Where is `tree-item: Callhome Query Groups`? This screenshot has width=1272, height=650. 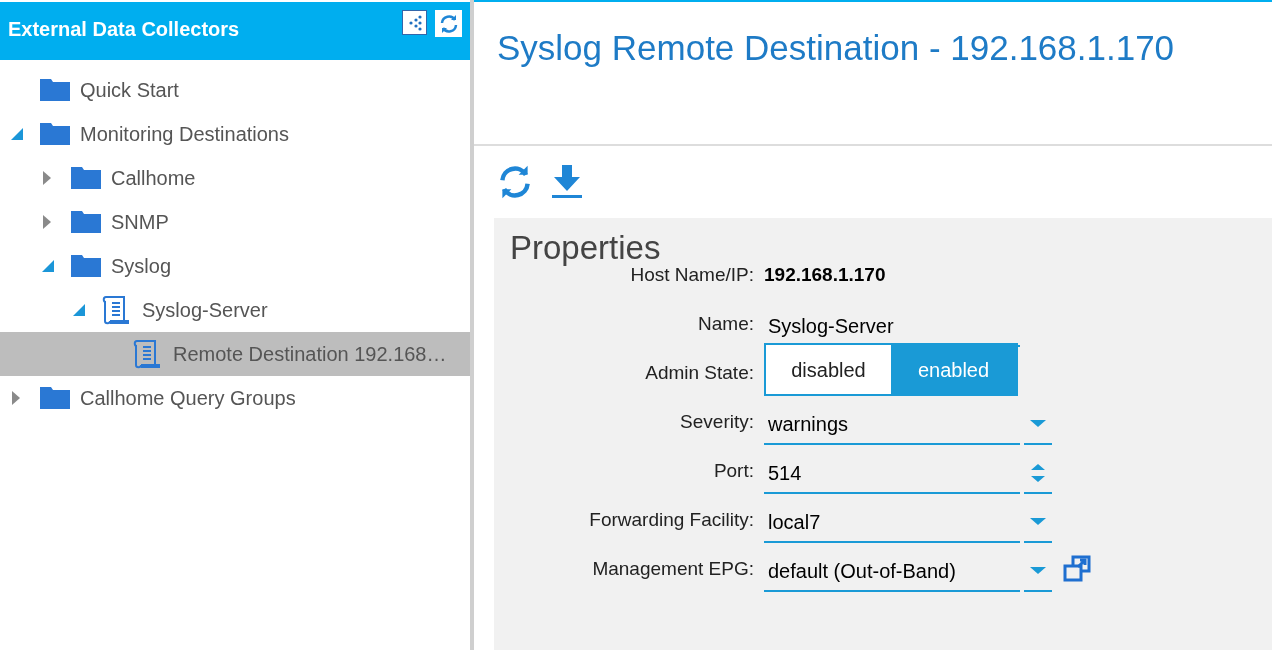
tree-item: Callhome Query Groups is located at coordinates (235, 398).